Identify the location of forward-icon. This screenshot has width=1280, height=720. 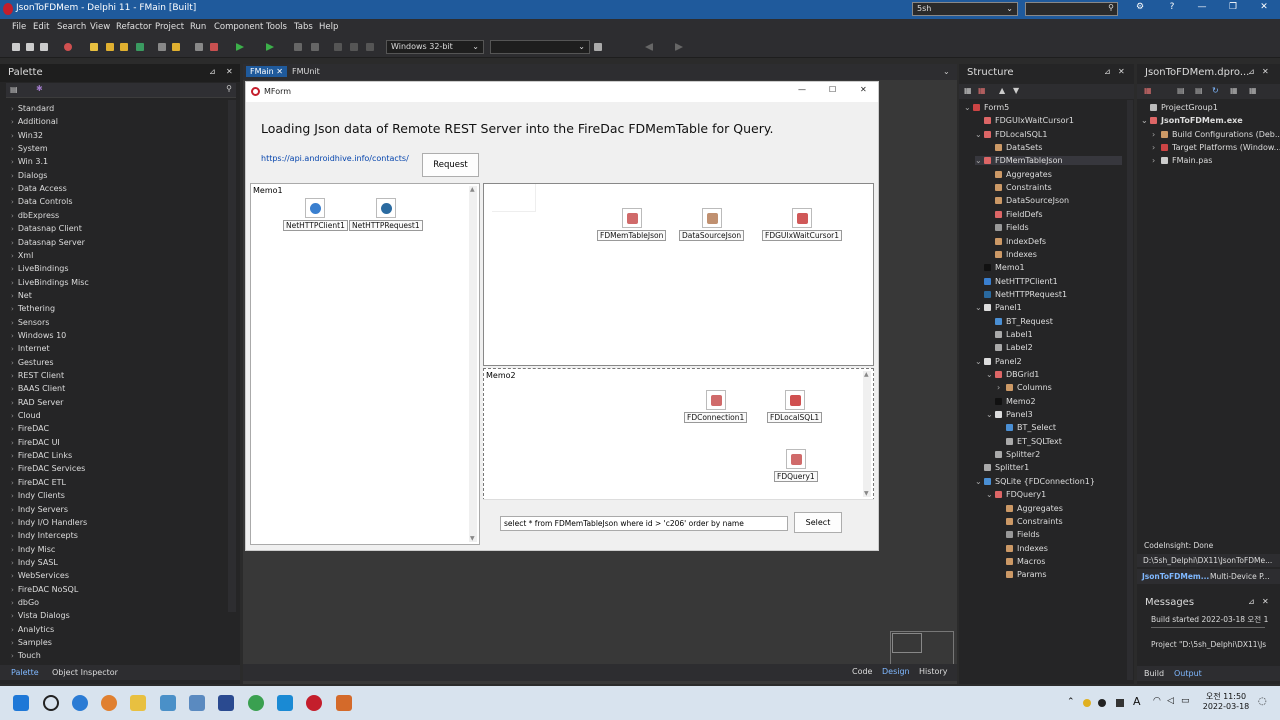
(679, 47).